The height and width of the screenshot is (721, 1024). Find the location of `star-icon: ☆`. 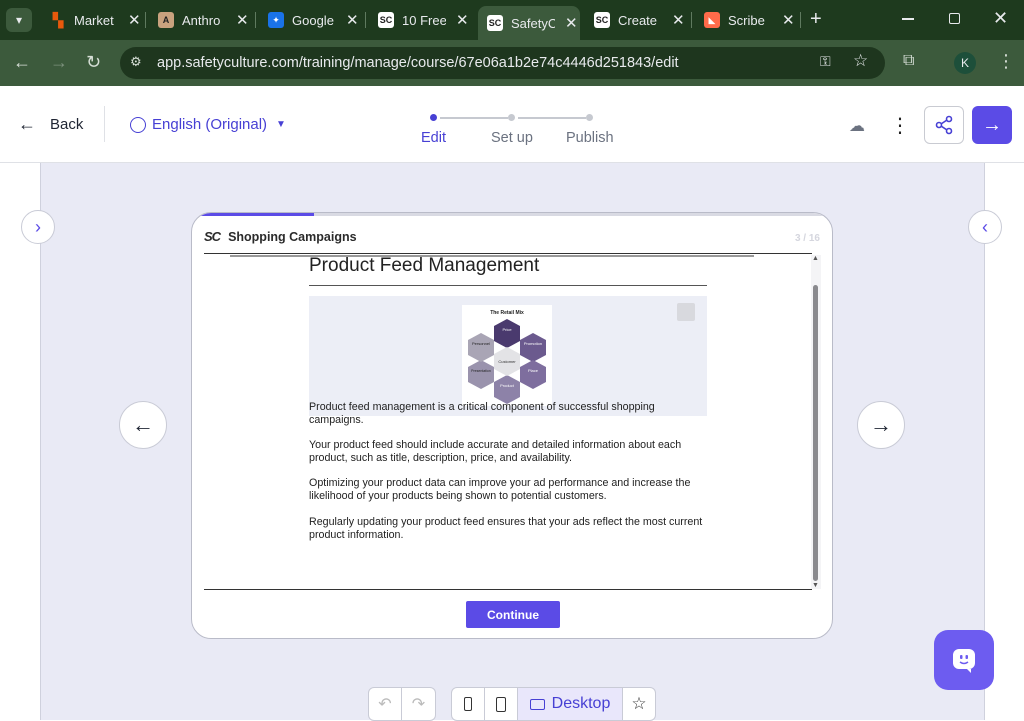

star-icon: ☆ is located at coordinates (639, 703).